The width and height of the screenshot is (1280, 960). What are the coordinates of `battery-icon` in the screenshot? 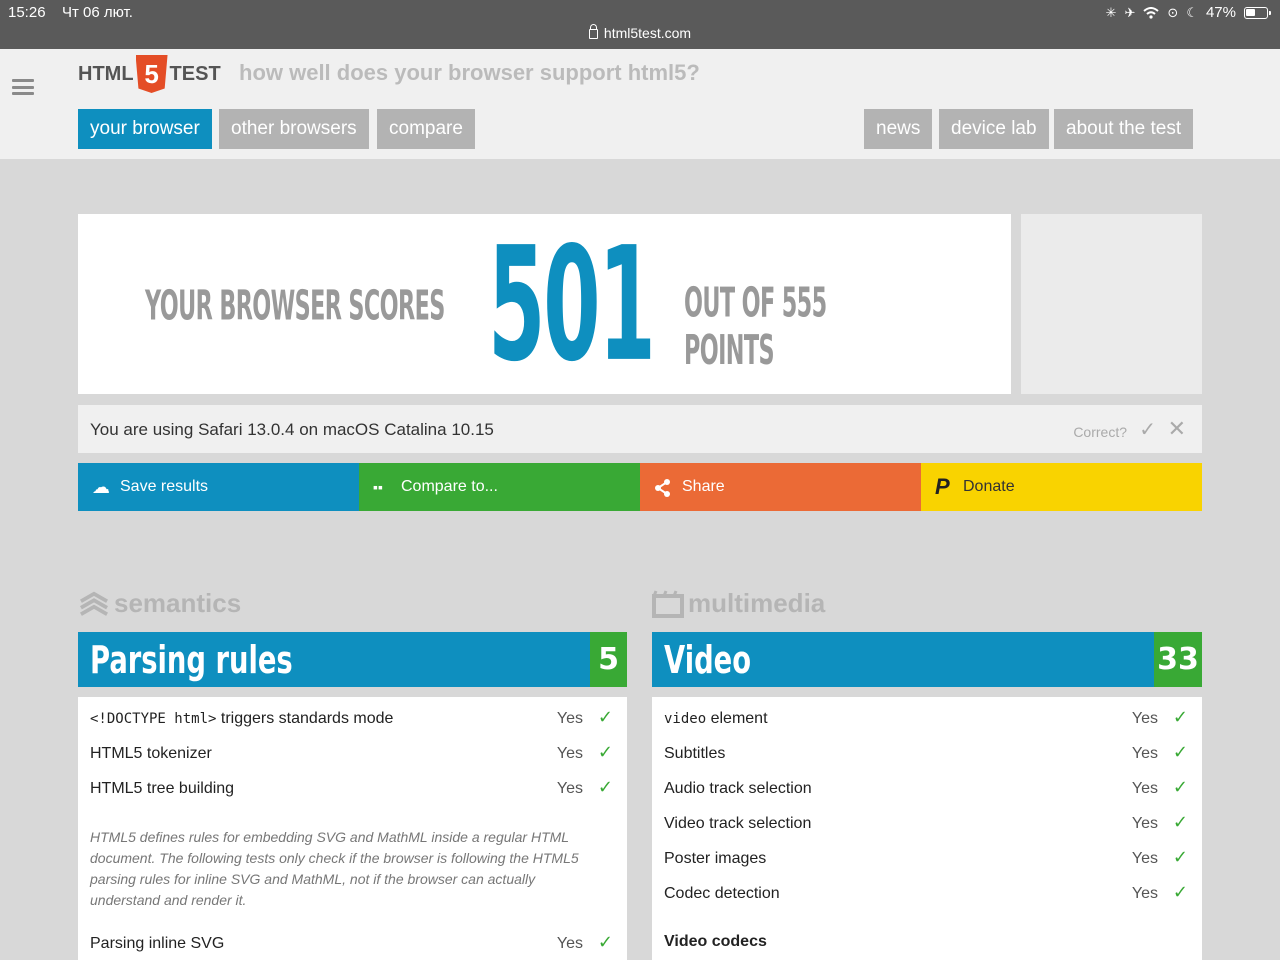 It's located at (1257, 12).